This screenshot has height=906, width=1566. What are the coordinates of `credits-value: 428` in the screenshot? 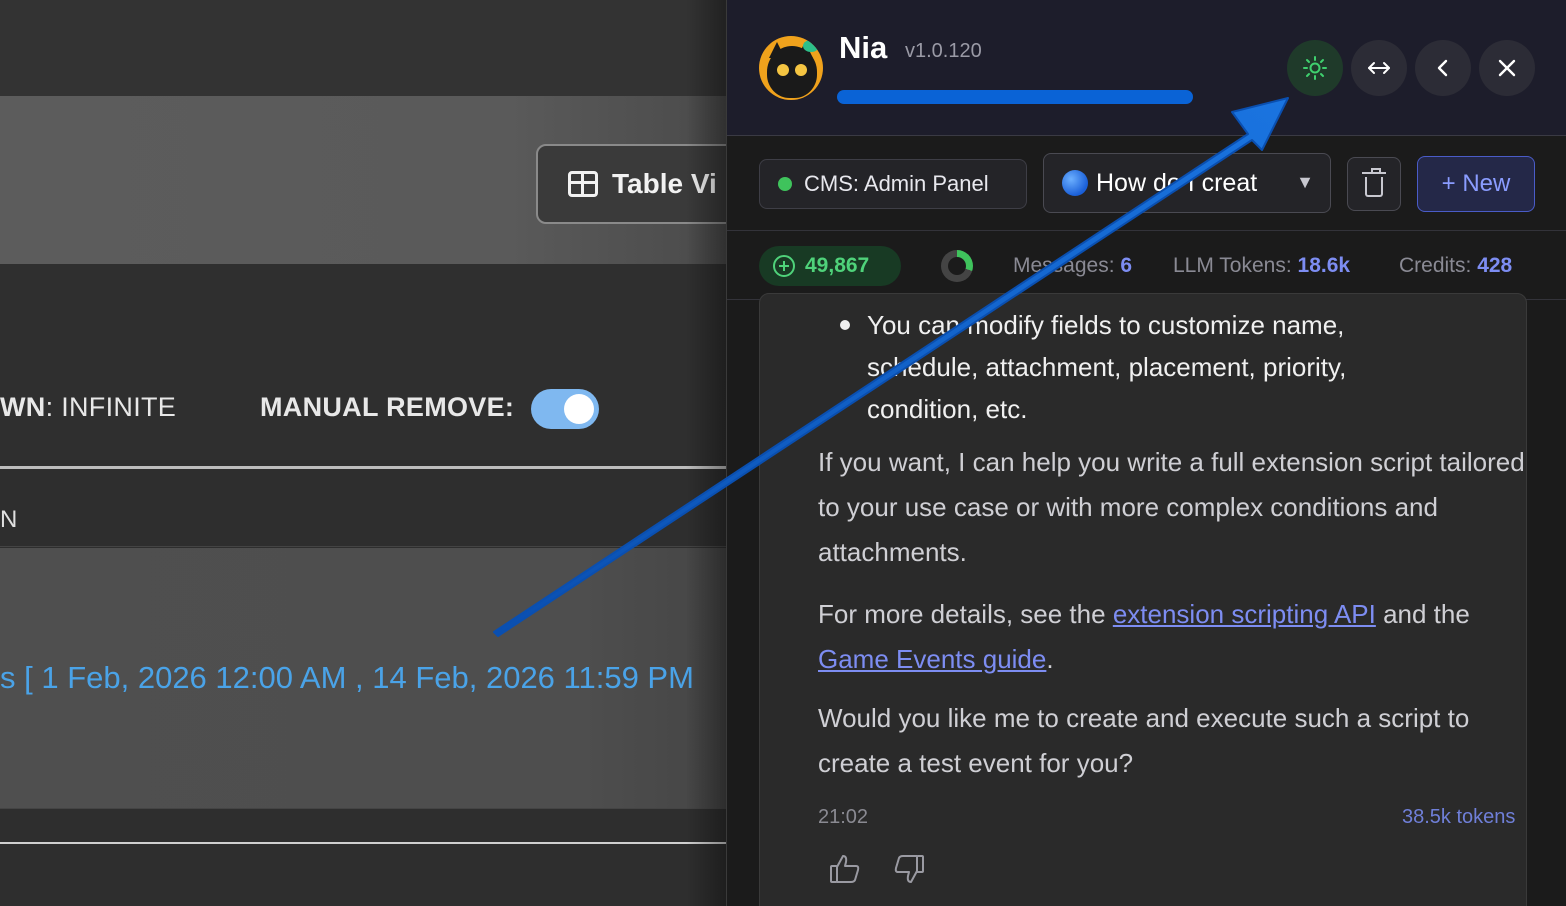 It's located at (1495, 265).